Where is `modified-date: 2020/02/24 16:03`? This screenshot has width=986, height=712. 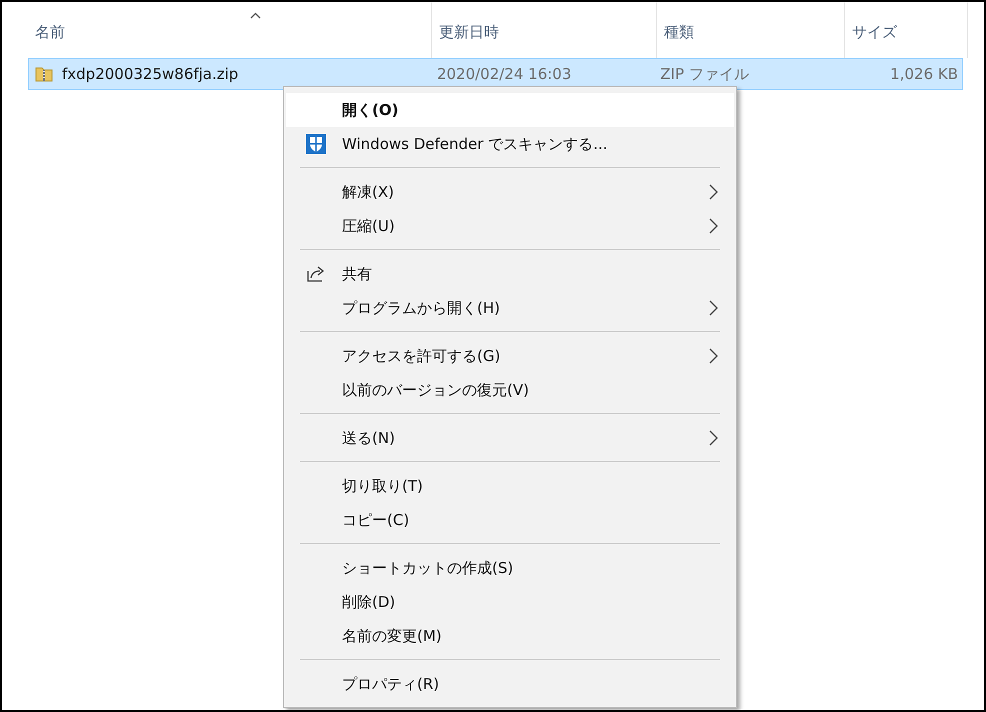 modified-date: 2020/02/24 16:03 is located at coordinates (504, 74).